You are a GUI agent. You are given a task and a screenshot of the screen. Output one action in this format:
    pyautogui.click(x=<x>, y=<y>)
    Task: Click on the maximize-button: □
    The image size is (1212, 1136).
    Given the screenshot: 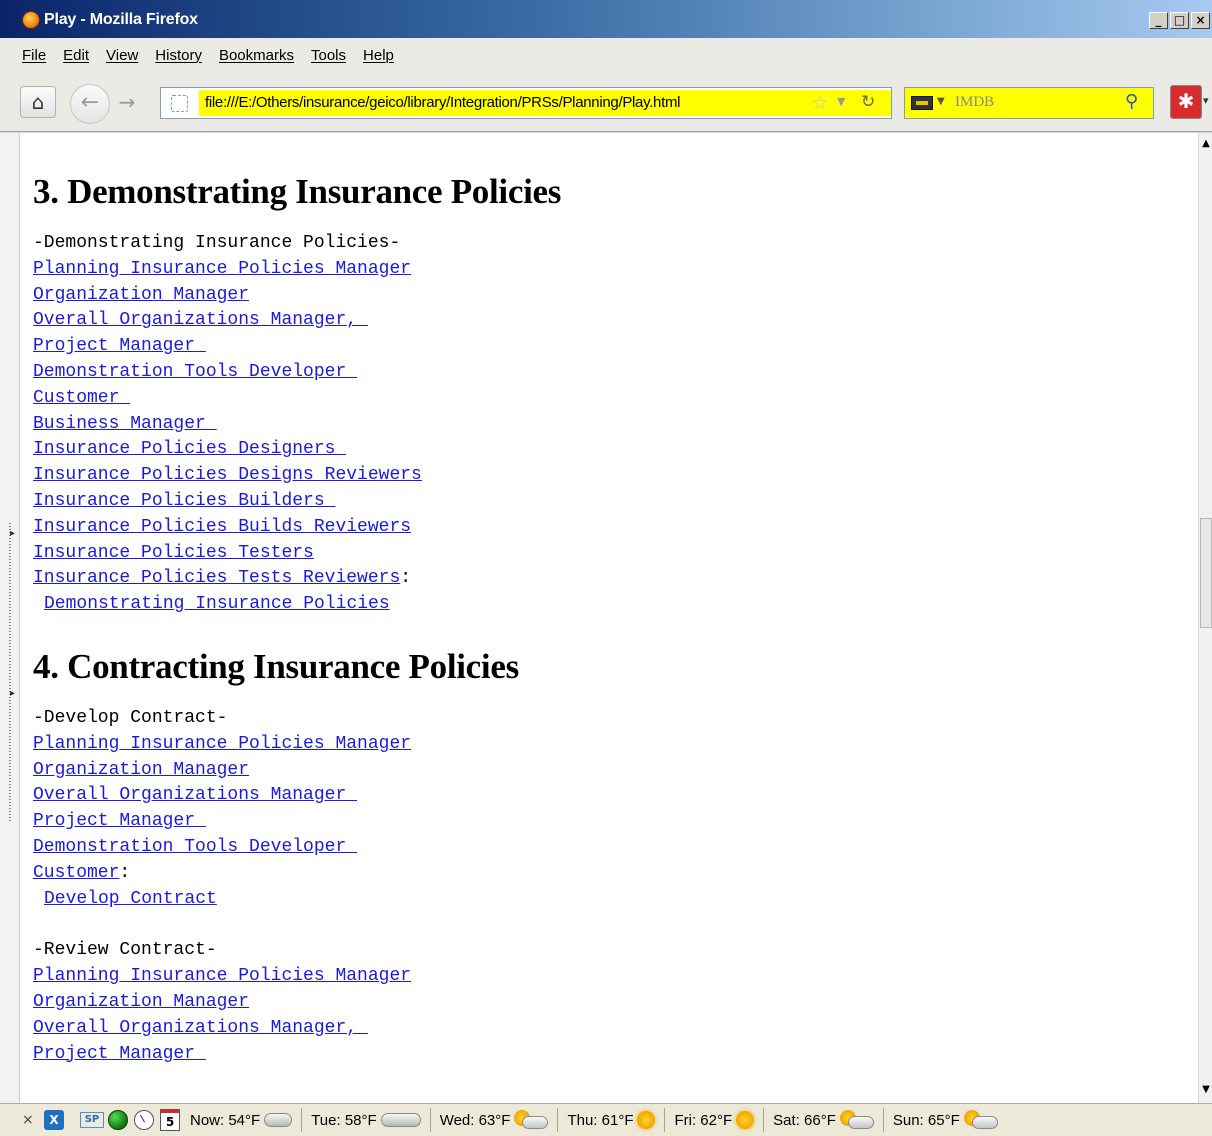 What is the action you would take?
    pyautogui.click(x=1179, y=20)
    